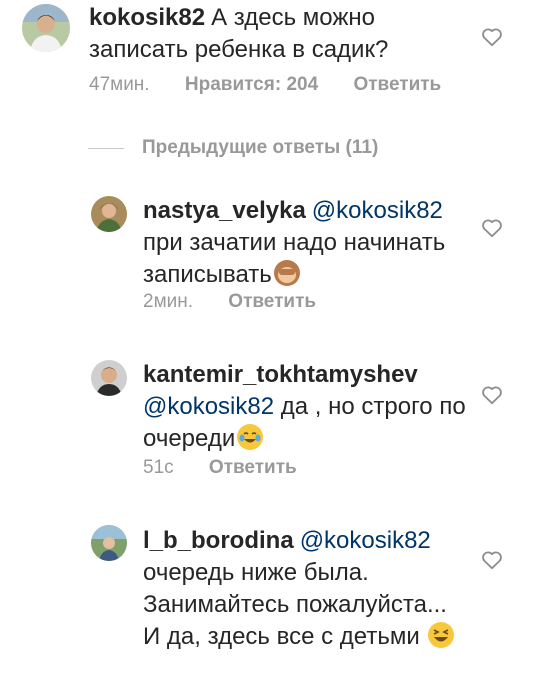  What do you see at coordinates (251, 85) in the screenshot?
I see `likes-count: Нравится: 204` at bounding box center [251, 85].